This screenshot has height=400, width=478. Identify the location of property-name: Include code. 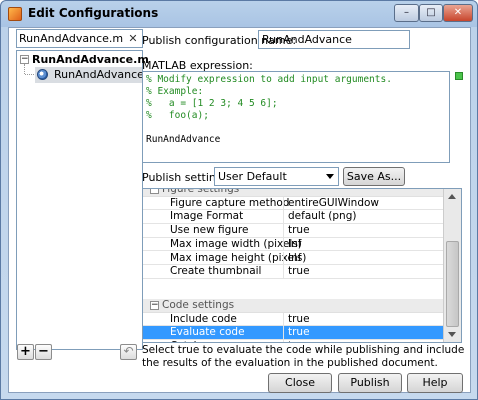
(203, 318).